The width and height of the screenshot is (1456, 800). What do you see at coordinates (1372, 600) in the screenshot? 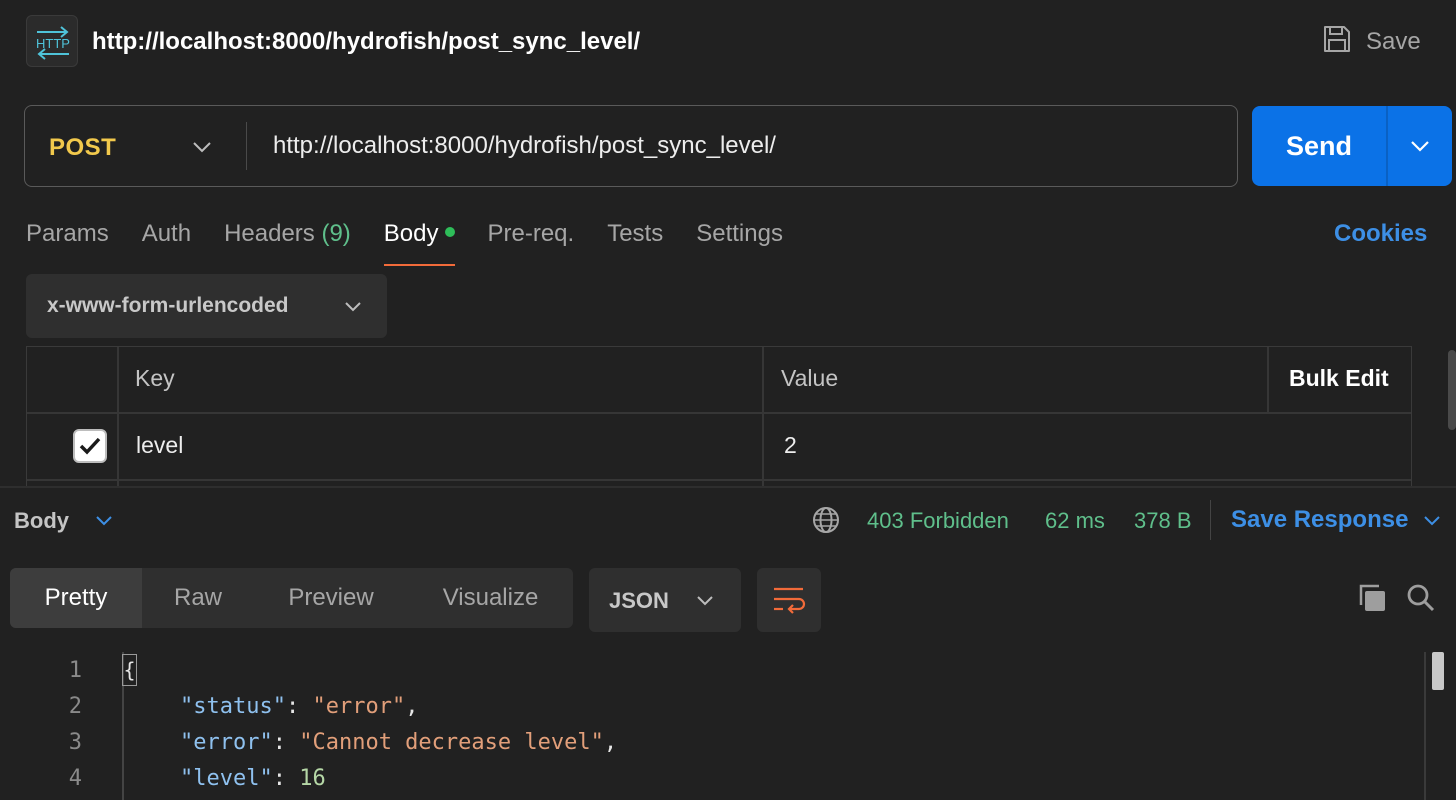
I see `copy-icon` at bounding box center [1372, 600].